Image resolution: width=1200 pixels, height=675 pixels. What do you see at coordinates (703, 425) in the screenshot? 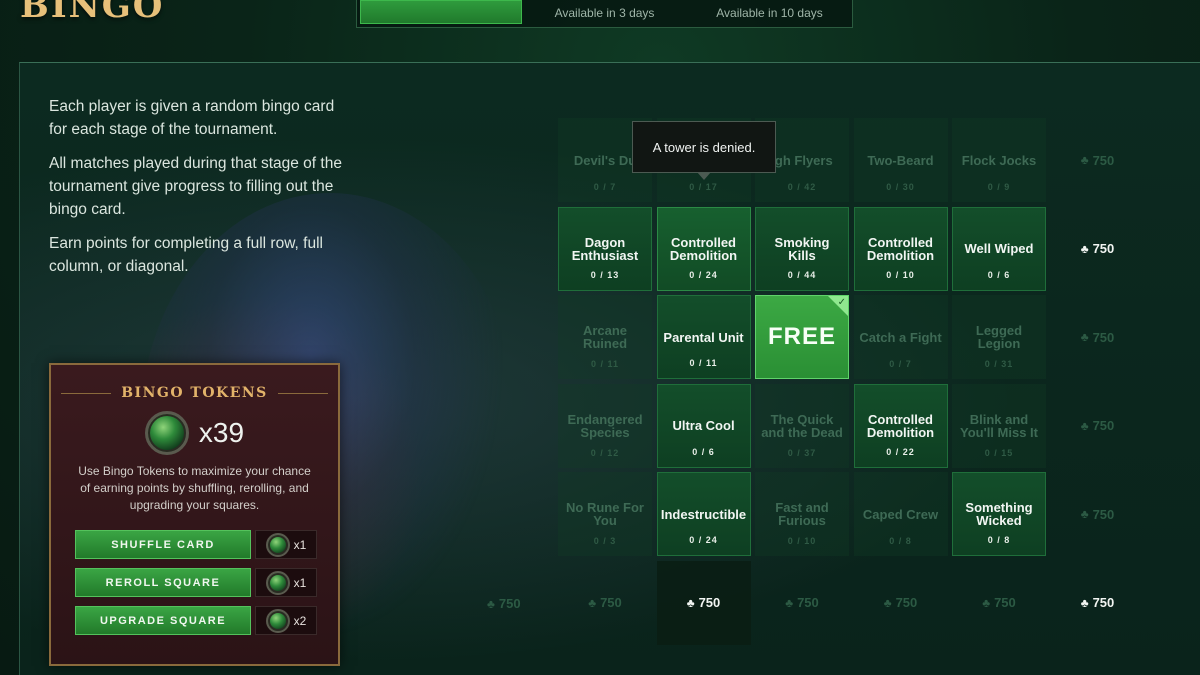
I see `bingo-square: Ultra Cool 0 / 6` at bounding box center [703, 425].